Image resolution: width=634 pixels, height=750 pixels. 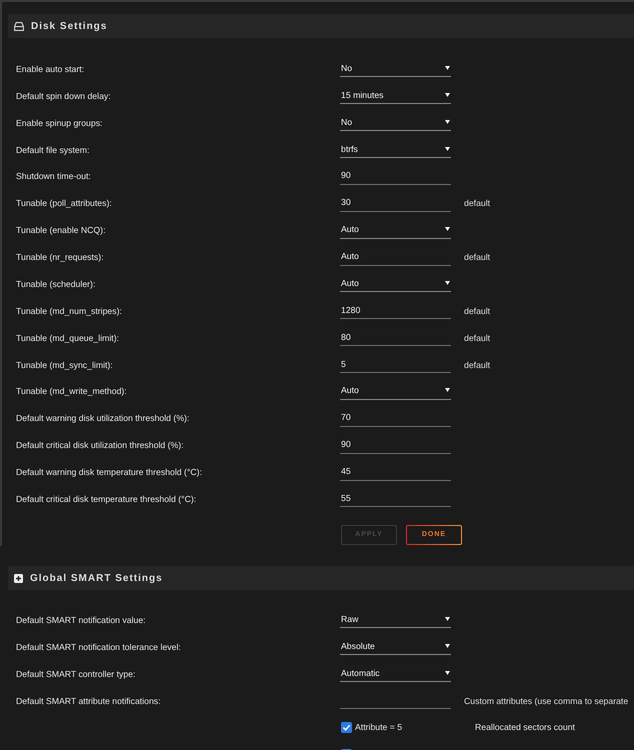 I want to click on section-header: Disk Settings, so click(x=321, y=26).